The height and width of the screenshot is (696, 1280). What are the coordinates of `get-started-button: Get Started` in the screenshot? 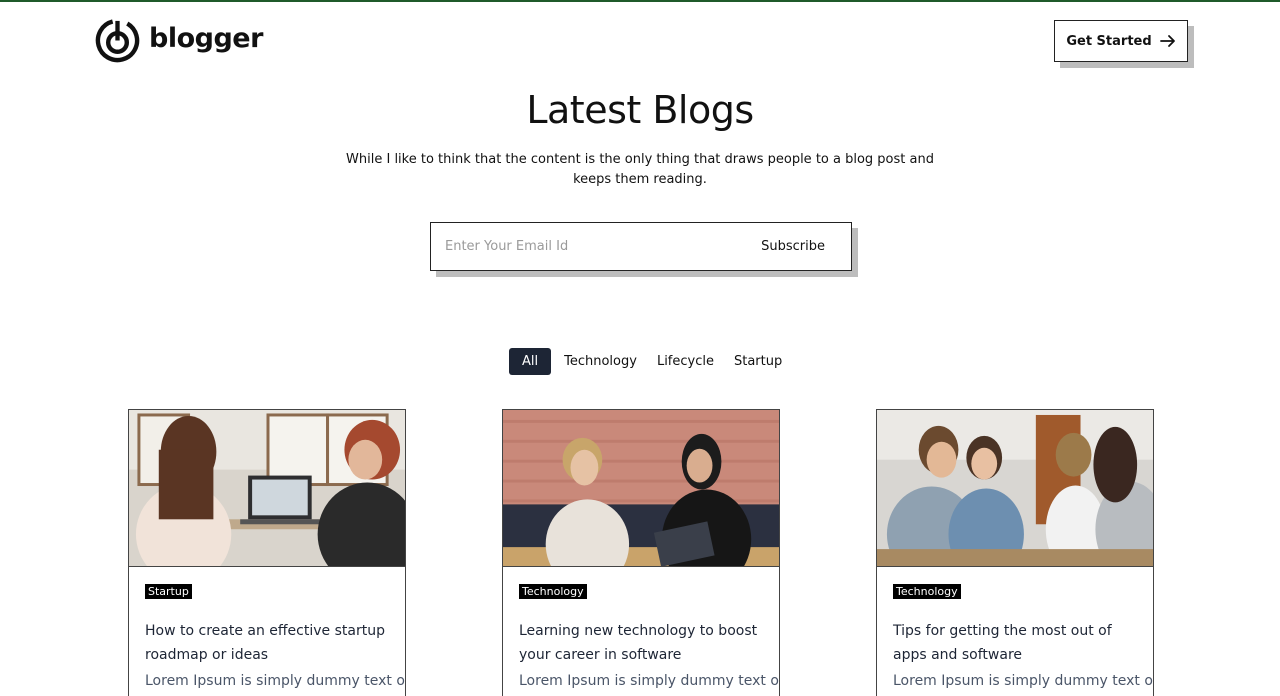 It's located at (1121, 41).